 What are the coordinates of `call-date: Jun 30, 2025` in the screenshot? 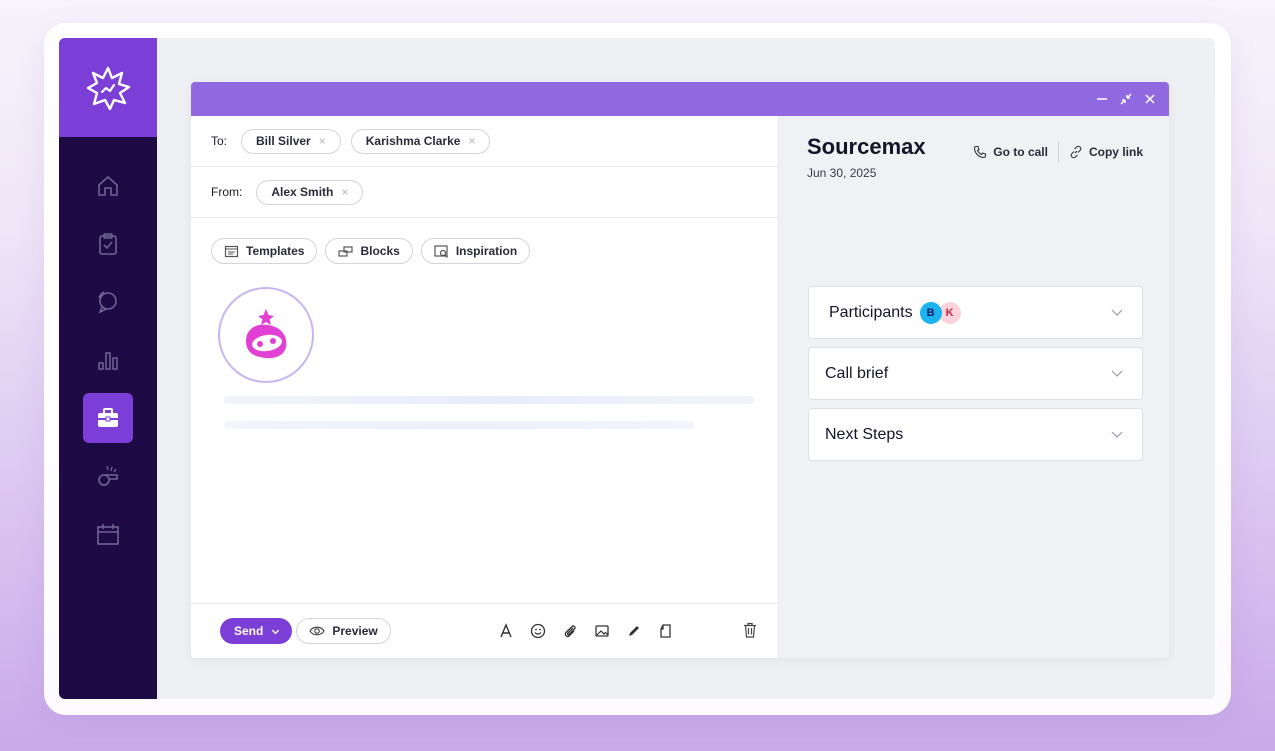 It's located at (842, 173).